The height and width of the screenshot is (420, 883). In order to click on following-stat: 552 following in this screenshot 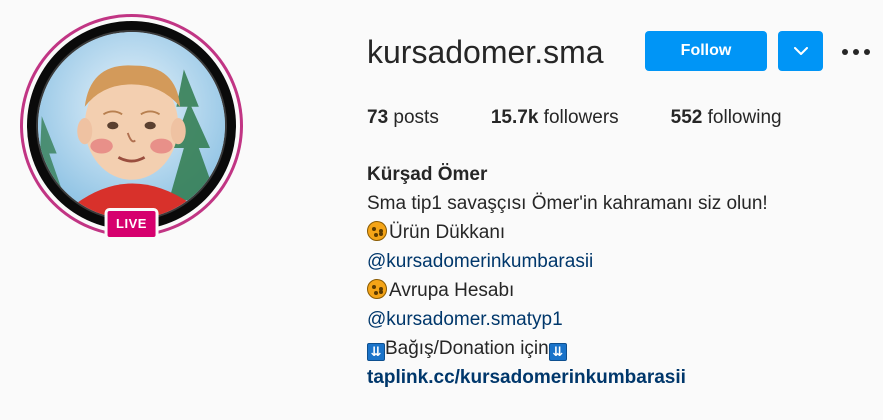, I will do `click(726, 118)`.